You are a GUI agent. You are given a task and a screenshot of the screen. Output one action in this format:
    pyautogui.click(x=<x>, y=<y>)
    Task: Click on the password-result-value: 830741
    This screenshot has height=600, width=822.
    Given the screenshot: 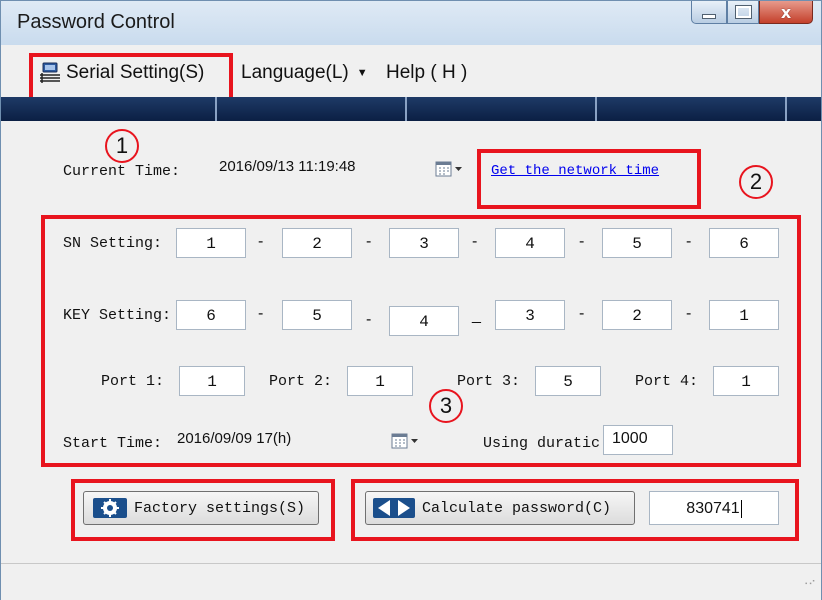 What is the action you would take?
    pyautogui.click(x=713, y=508)
    